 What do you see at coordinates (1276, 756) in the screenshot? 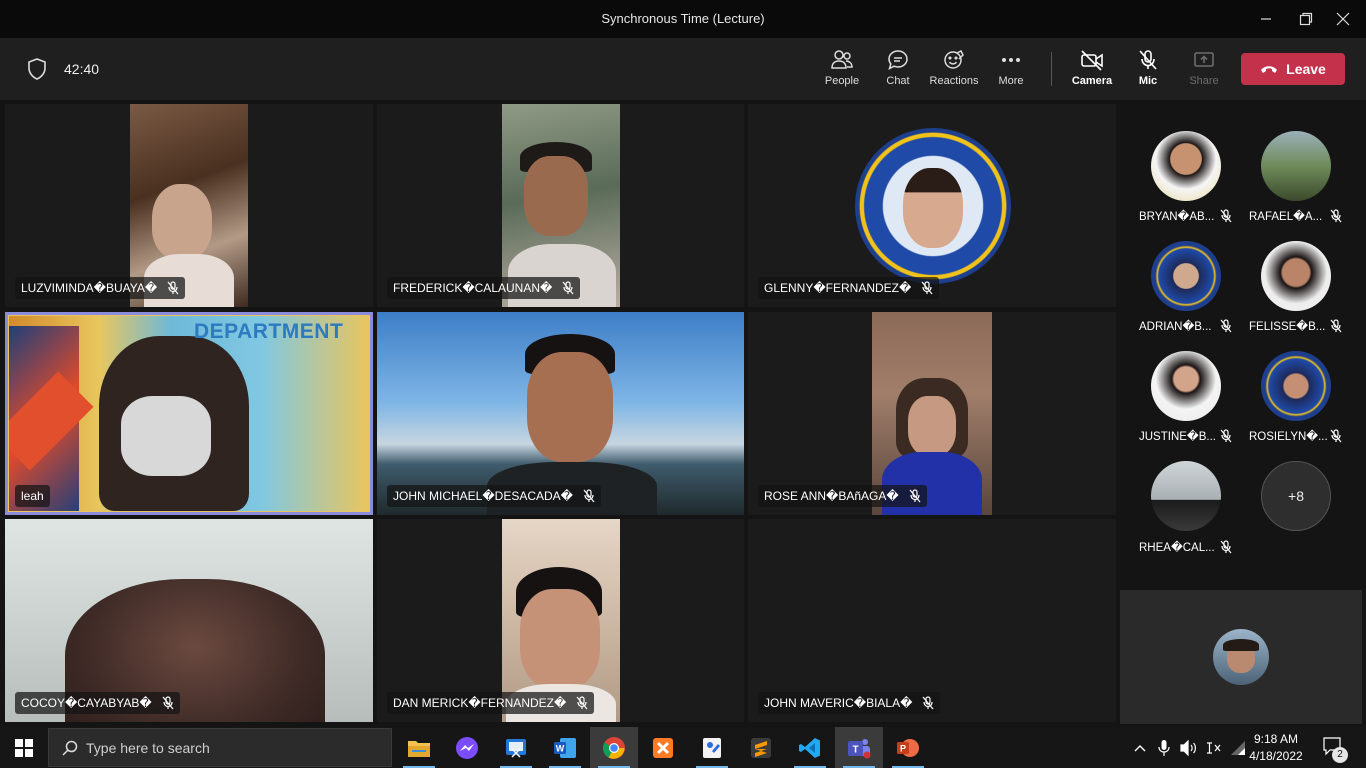
I see `clock-date: 4/18/2022` at bounding box center [1276, 756].